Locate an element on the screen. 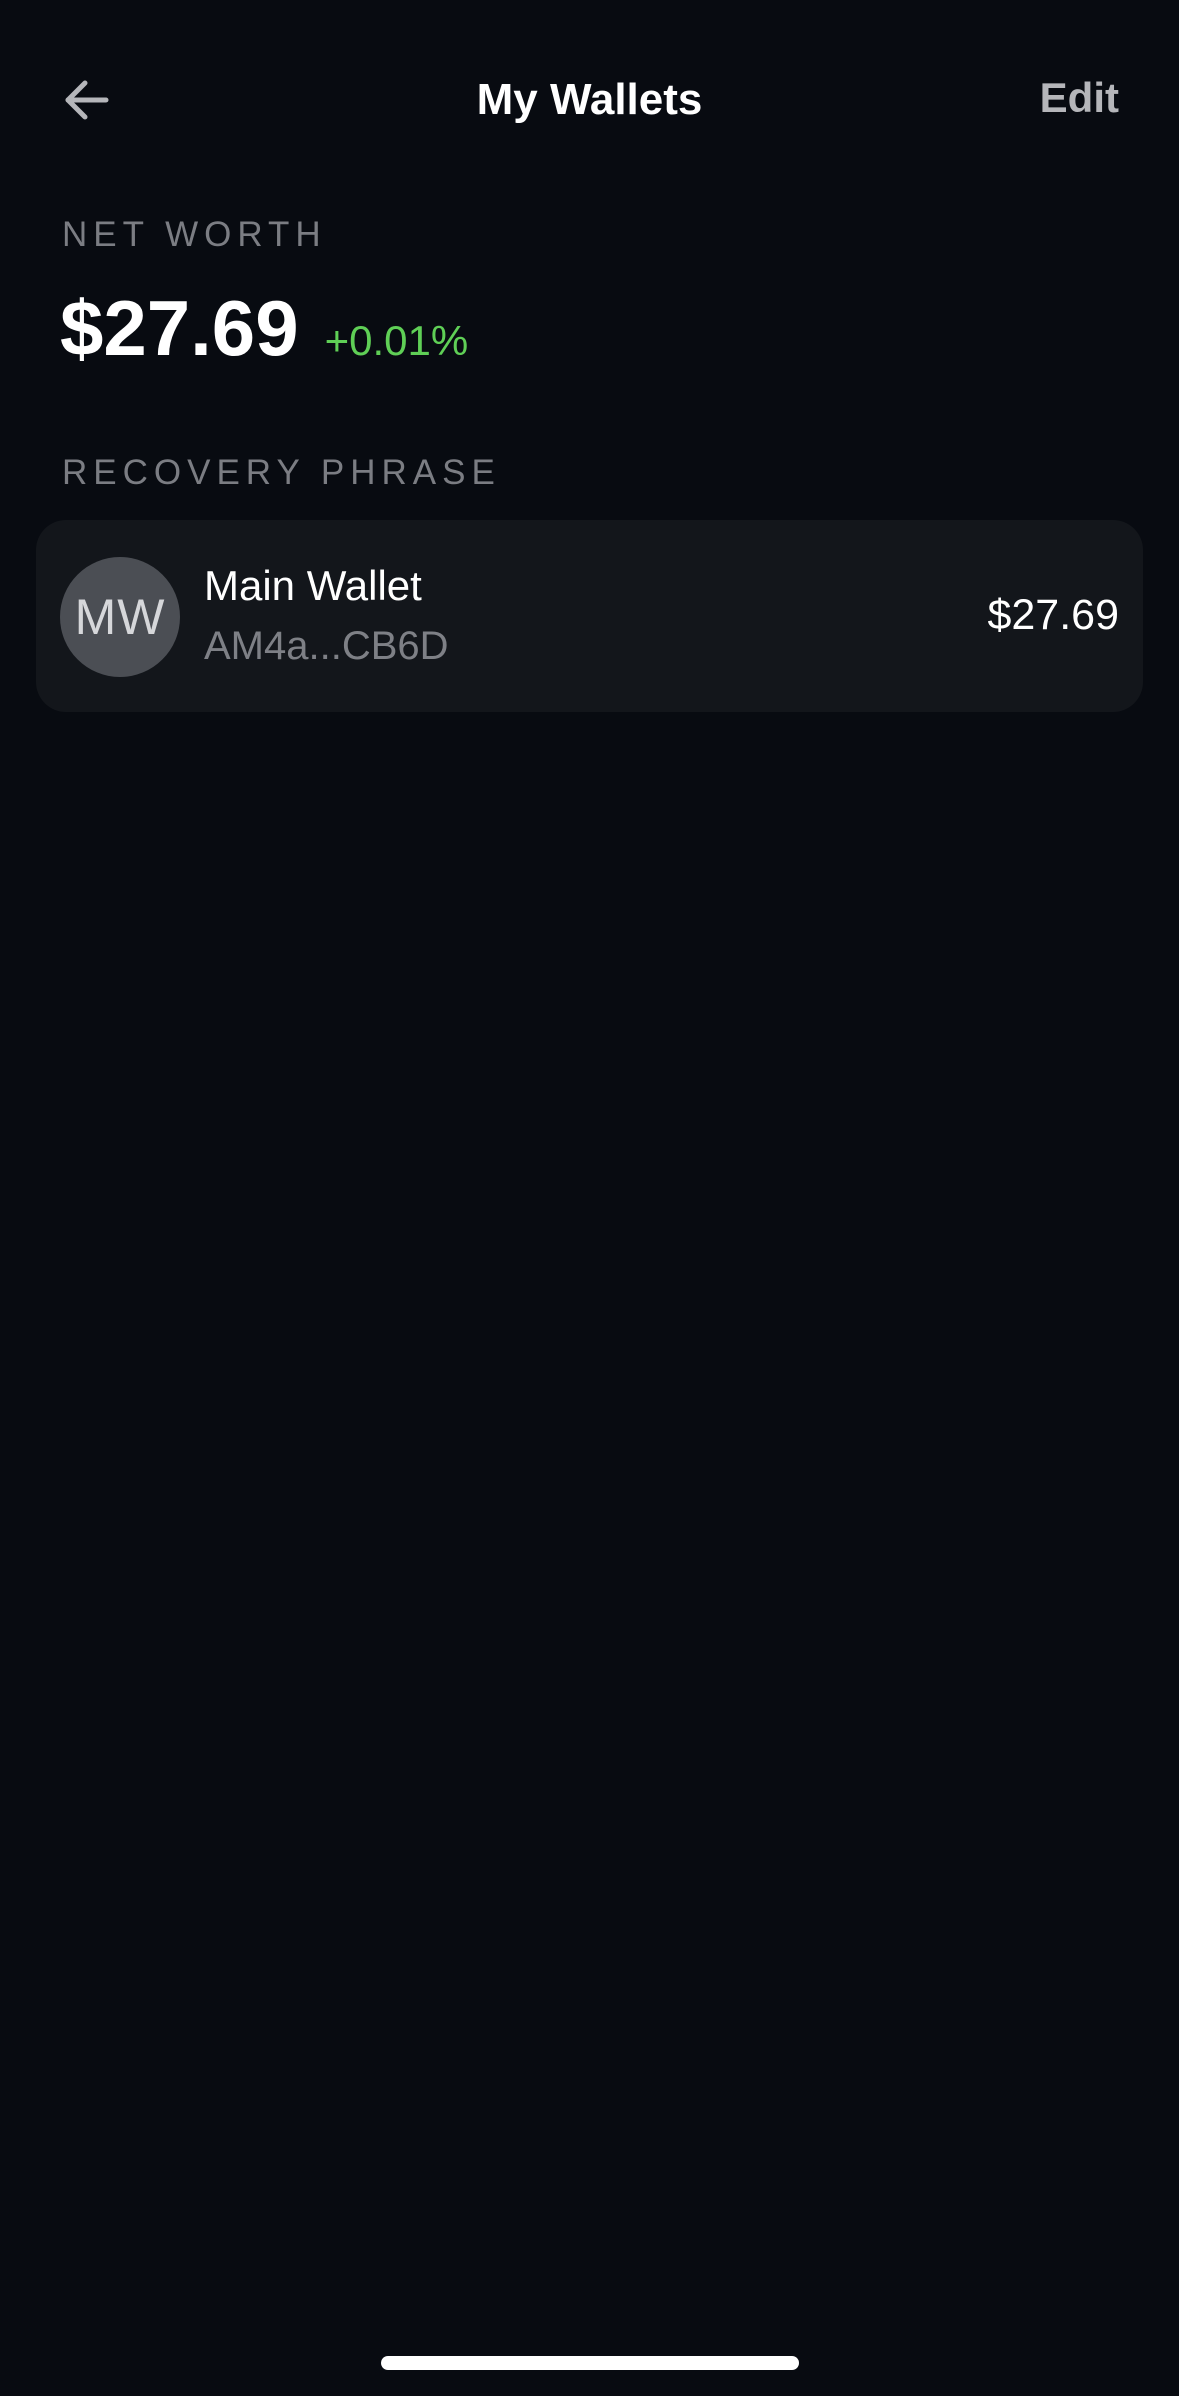  wallet-balance: $27.69 is located at coordinates (1053, 615).